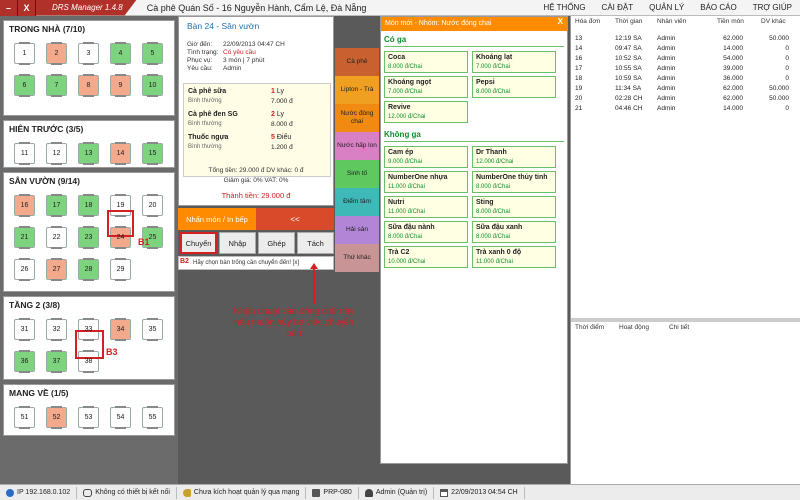  What do you see at coordinates (88, 269) in the screenshot?
I see `table-button: 28` at bounding box center [88, 269].